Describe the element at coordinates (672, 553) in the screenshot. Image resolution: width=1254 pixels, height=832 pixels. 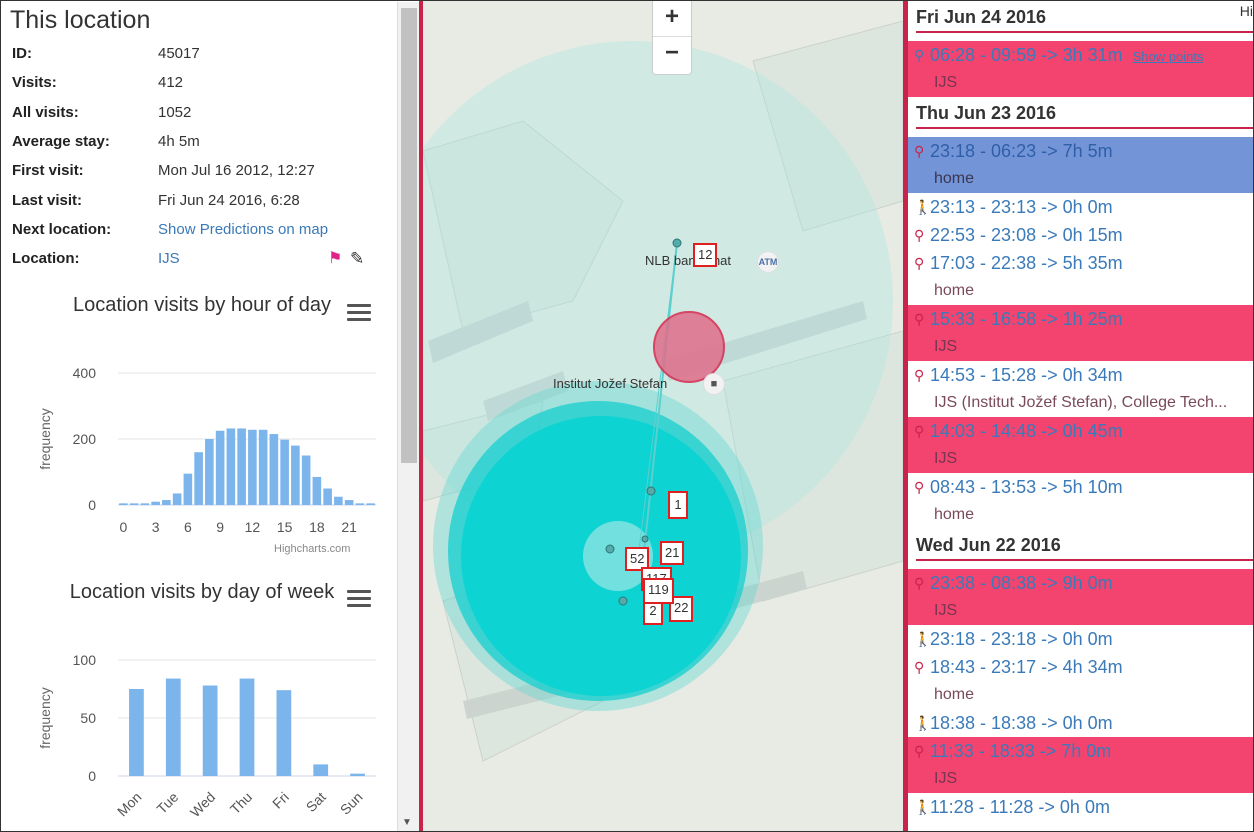
I see `map-marker: 21` at that location.